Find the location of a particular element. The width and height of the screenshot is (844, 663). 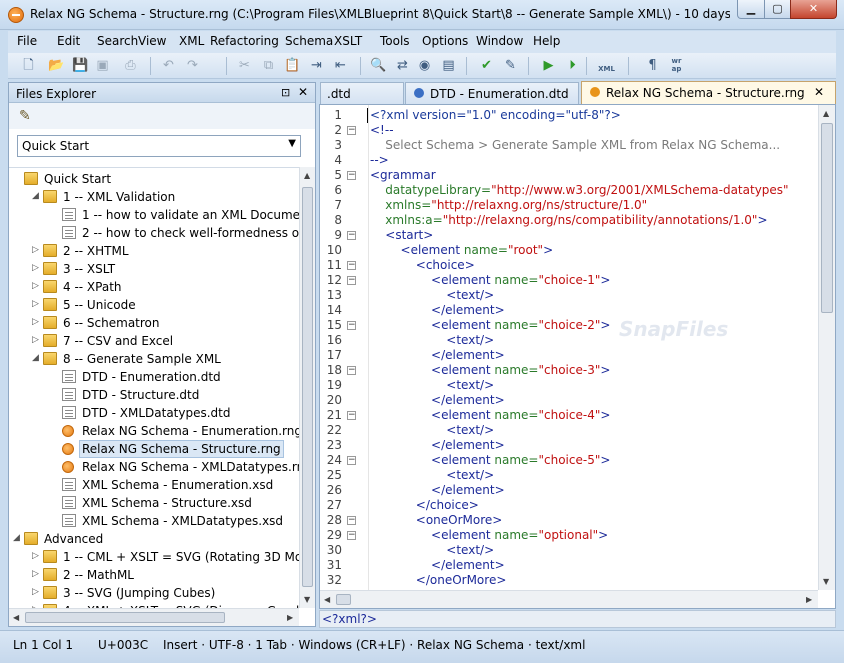

browser-icon: ◉ is located at coordinates (424, 65).